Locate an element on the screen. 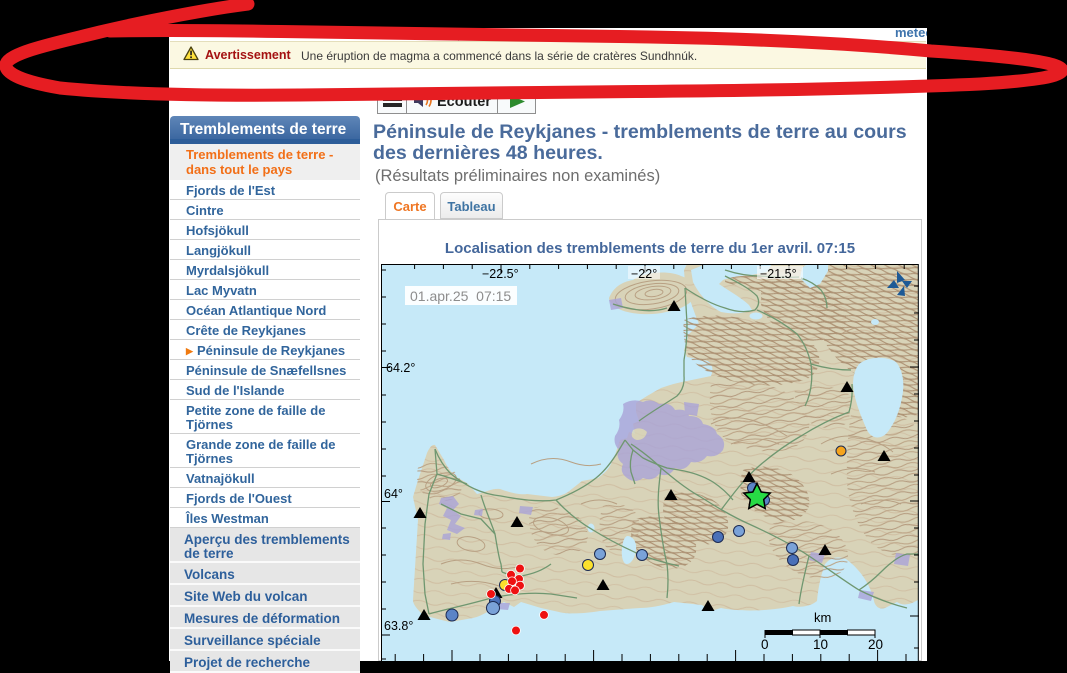 The width and height of the screenshot is (1067, 673). svg-text: 64.2° is located at coordinates (400, 368).